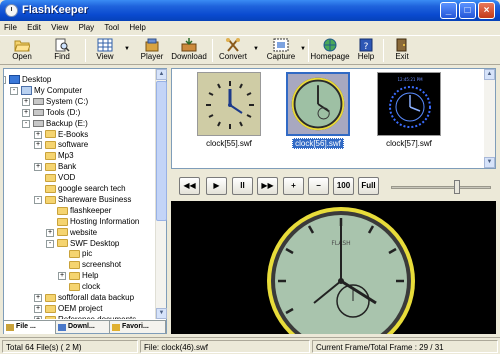 Image resolution: width=500 pixels, height=354 pixels. What do you see at coordinates (330, 50) in the screenshot?
I see `homepage-button: Homepage` at bounding box center [330, 50].